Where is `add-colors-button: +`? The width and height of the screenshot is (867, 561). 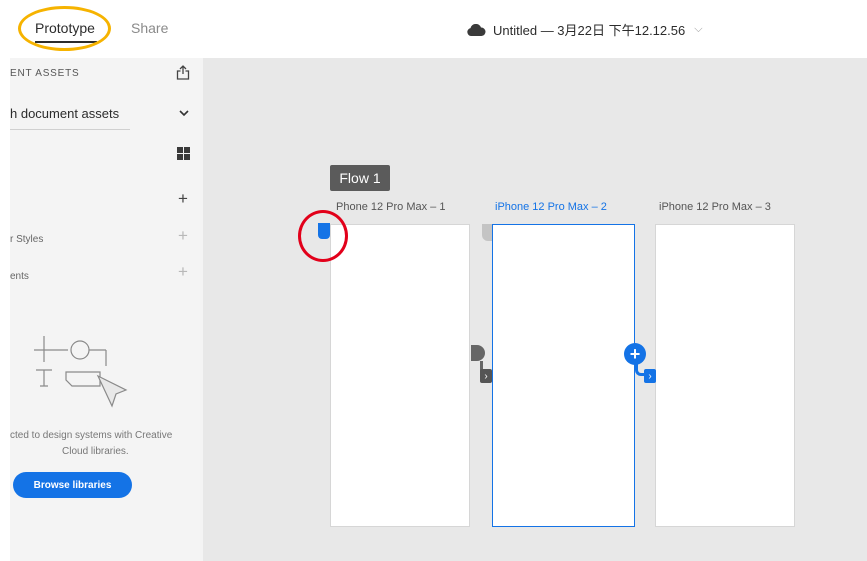 add-colors-button: + is located at coordinates (183, 199).